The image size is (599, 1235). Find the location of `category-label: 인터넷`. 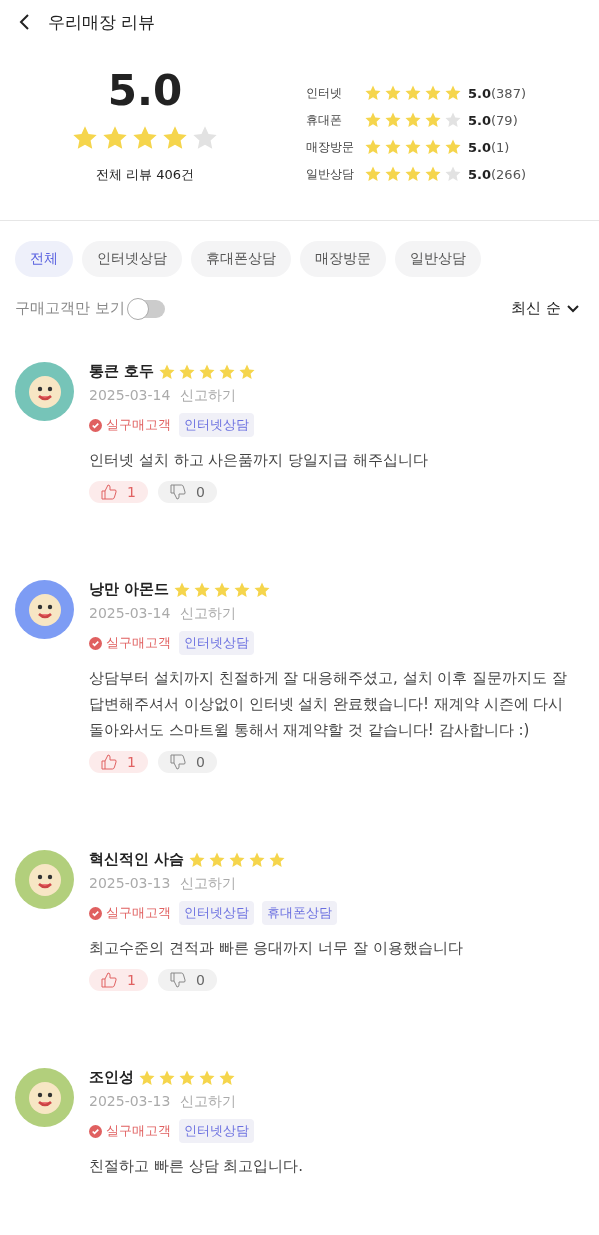

category-label: 인터넷 is located at coordinates (324, 93).